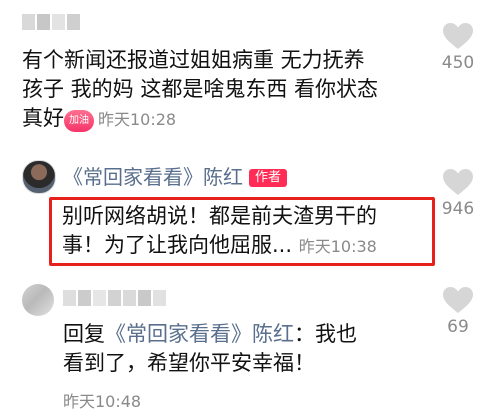 This screenshot has width=499, height=418. What do you see at coordinates (153, 177) in the screenshot?
I see `author-name: 《常回家看看》陈红` at bounding box center [153, 177].